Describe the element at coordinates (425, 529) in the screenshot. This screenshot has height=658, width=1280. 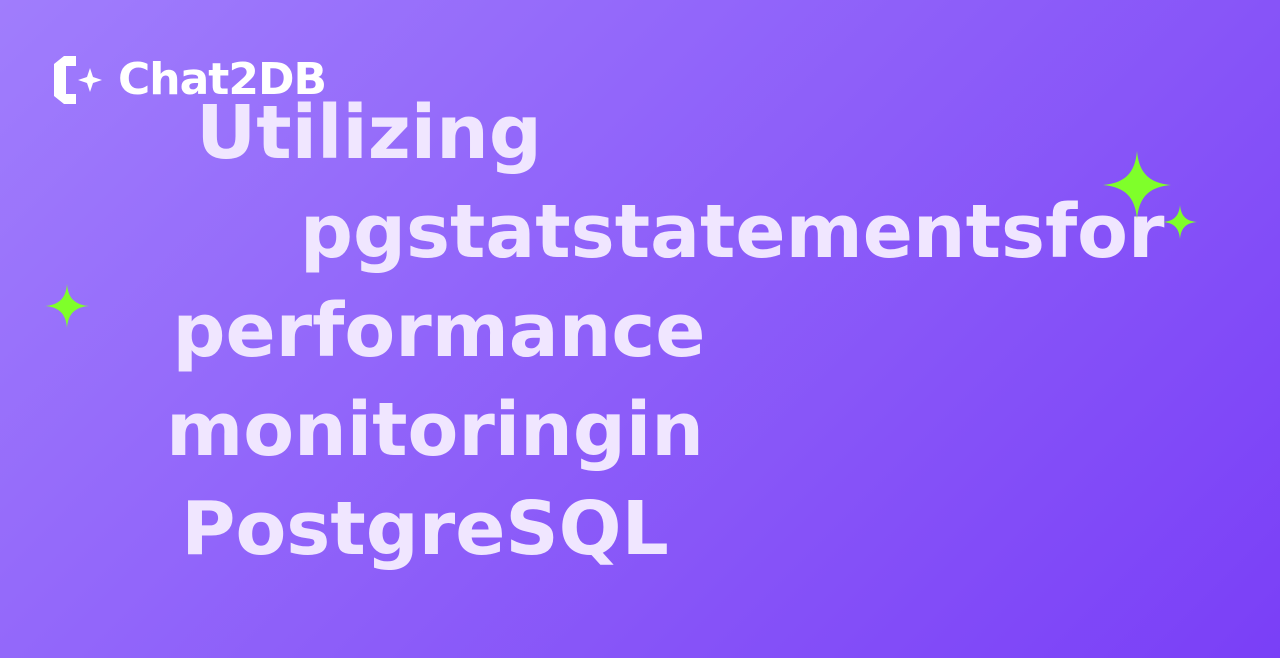
I see `title-line: PostgreSQL` at that location.